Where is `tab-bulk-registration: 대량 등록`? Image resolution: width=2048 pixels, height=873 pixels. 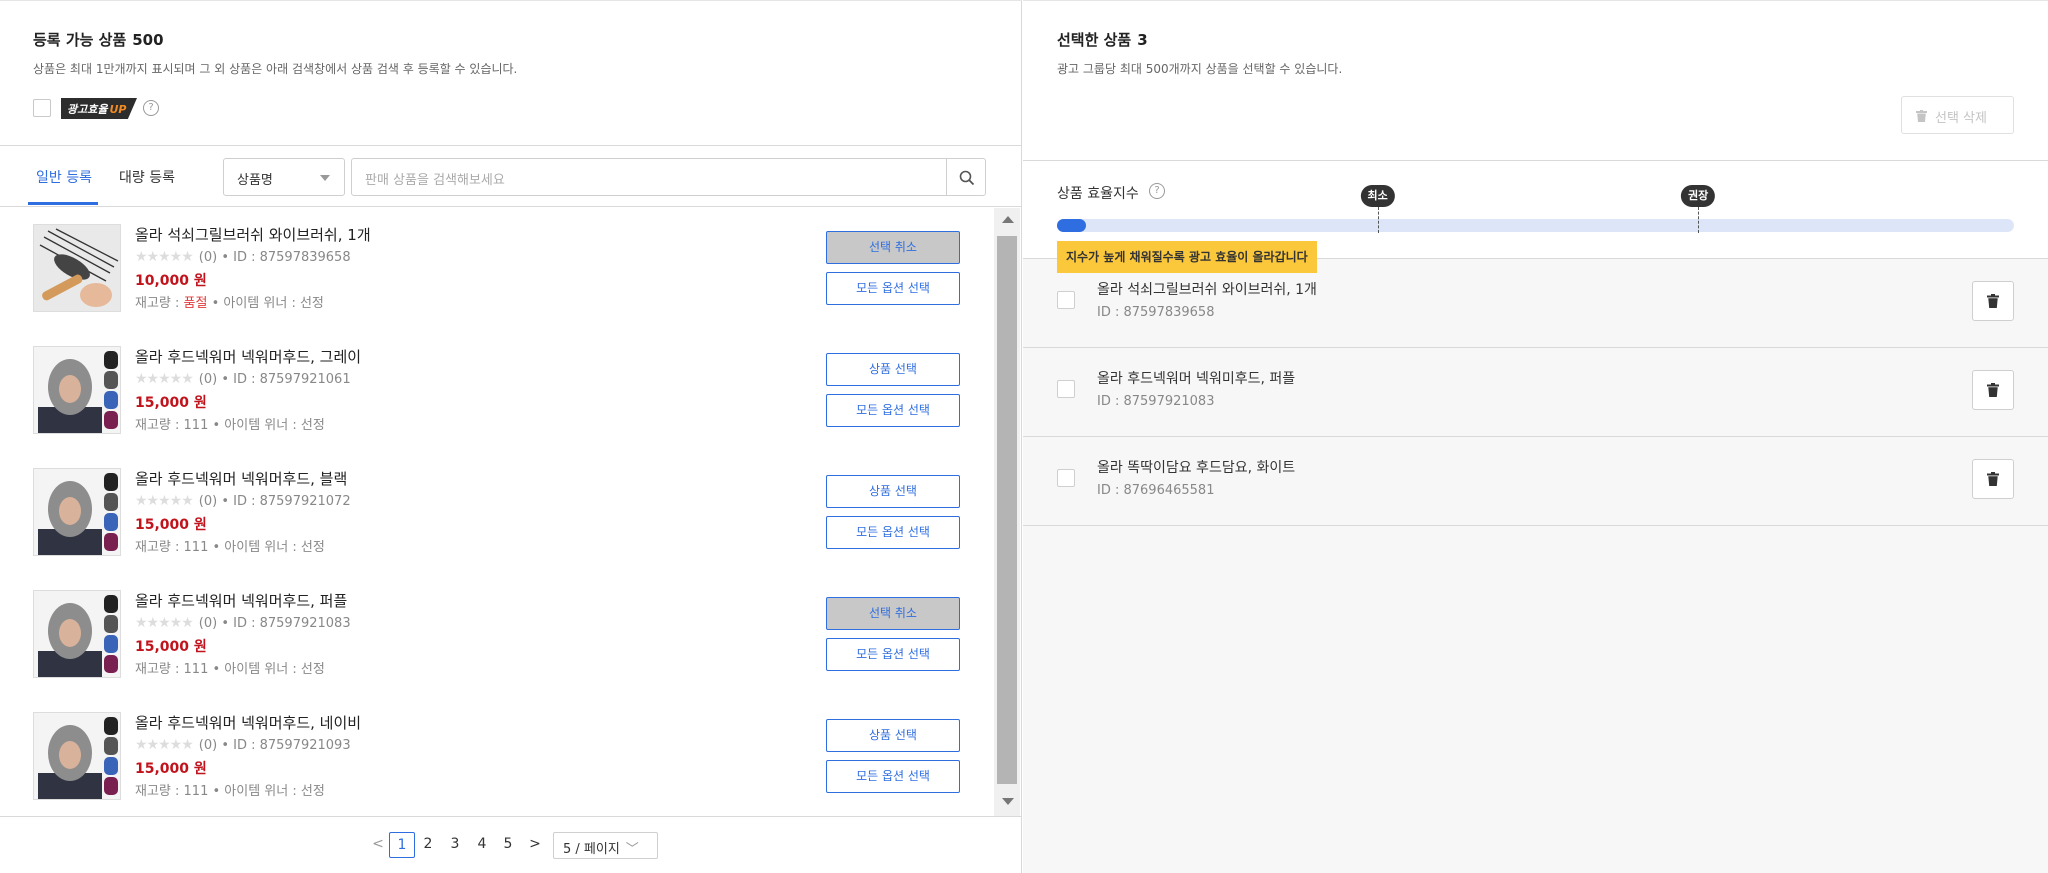 tab-bulk-registration: 대량 등록 is located at coordinates (147, 177).